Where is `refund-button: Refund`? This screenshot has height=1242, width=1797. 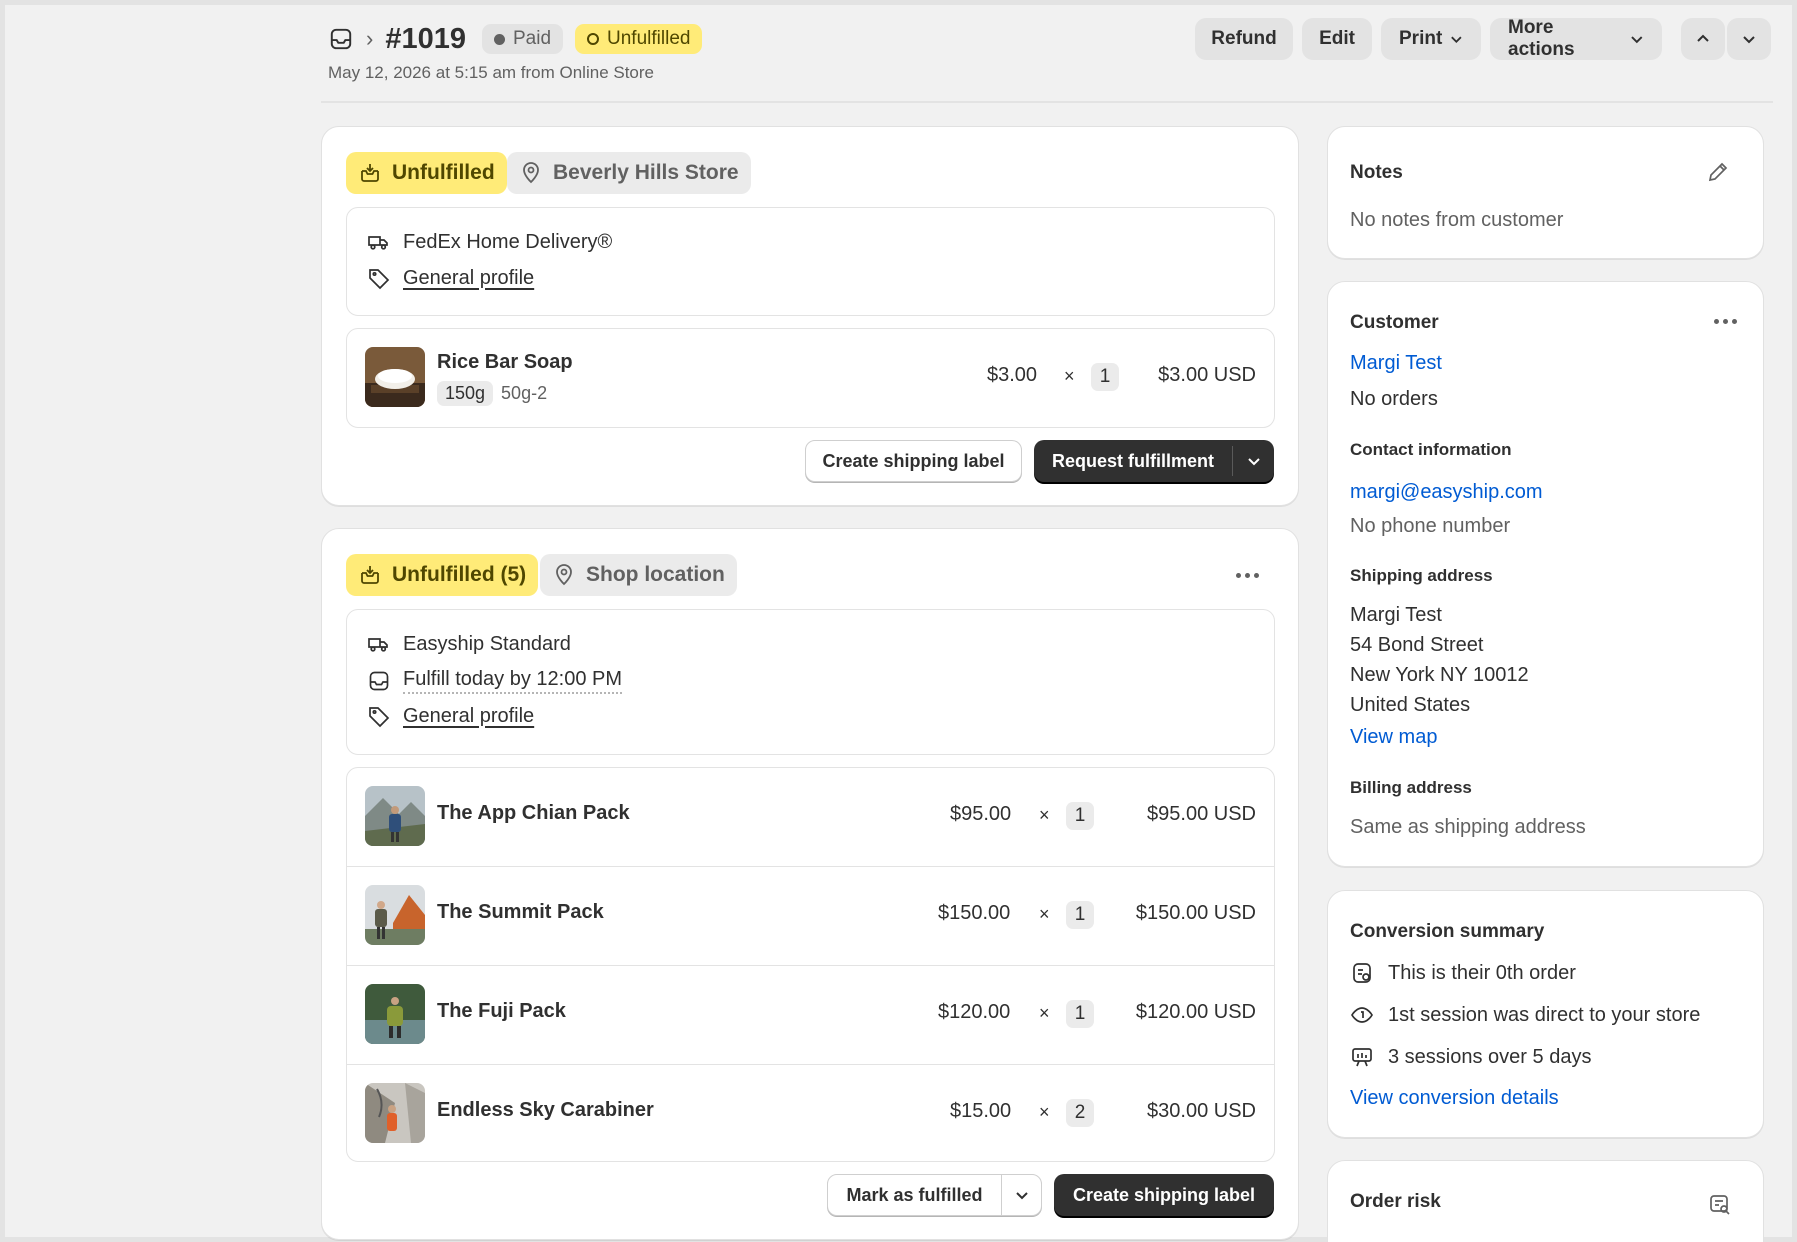
refund-button: Refund is located at coordinates (1244, 39).